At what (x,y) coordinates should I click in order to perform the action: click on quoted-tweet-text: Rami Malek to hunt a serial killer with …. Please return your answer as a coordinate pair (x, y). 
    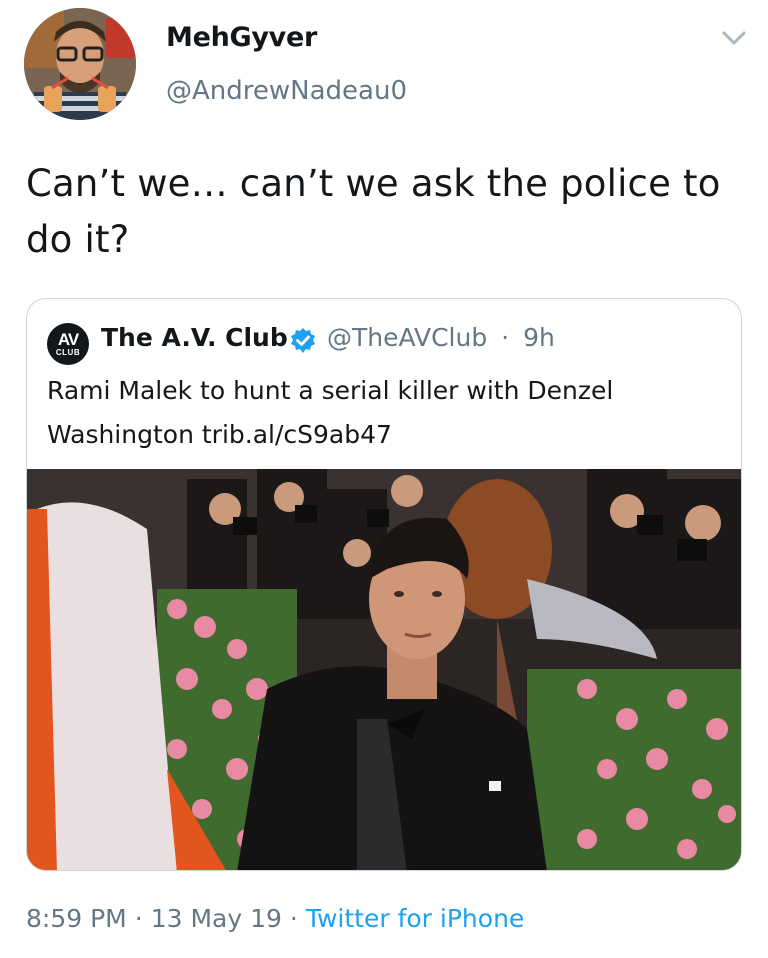
    Looking at the image, I should click on (330, 412).